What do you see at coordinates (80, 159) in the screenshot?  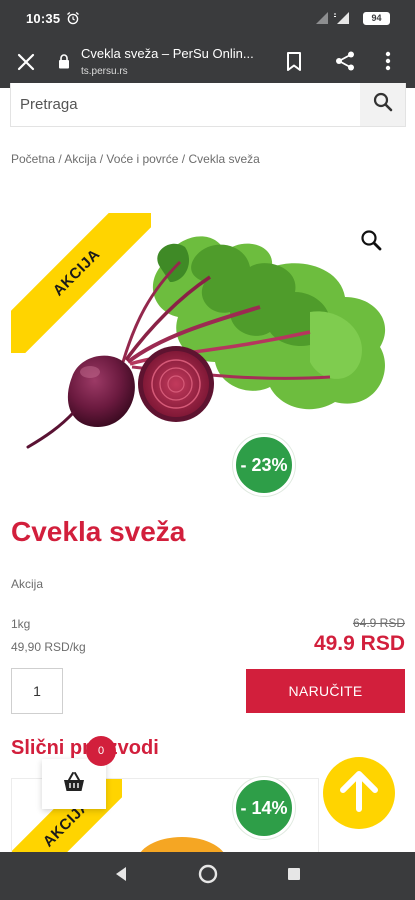 I see `breadcrumb-akcija: Akcija` at bounding box center [80, 159].